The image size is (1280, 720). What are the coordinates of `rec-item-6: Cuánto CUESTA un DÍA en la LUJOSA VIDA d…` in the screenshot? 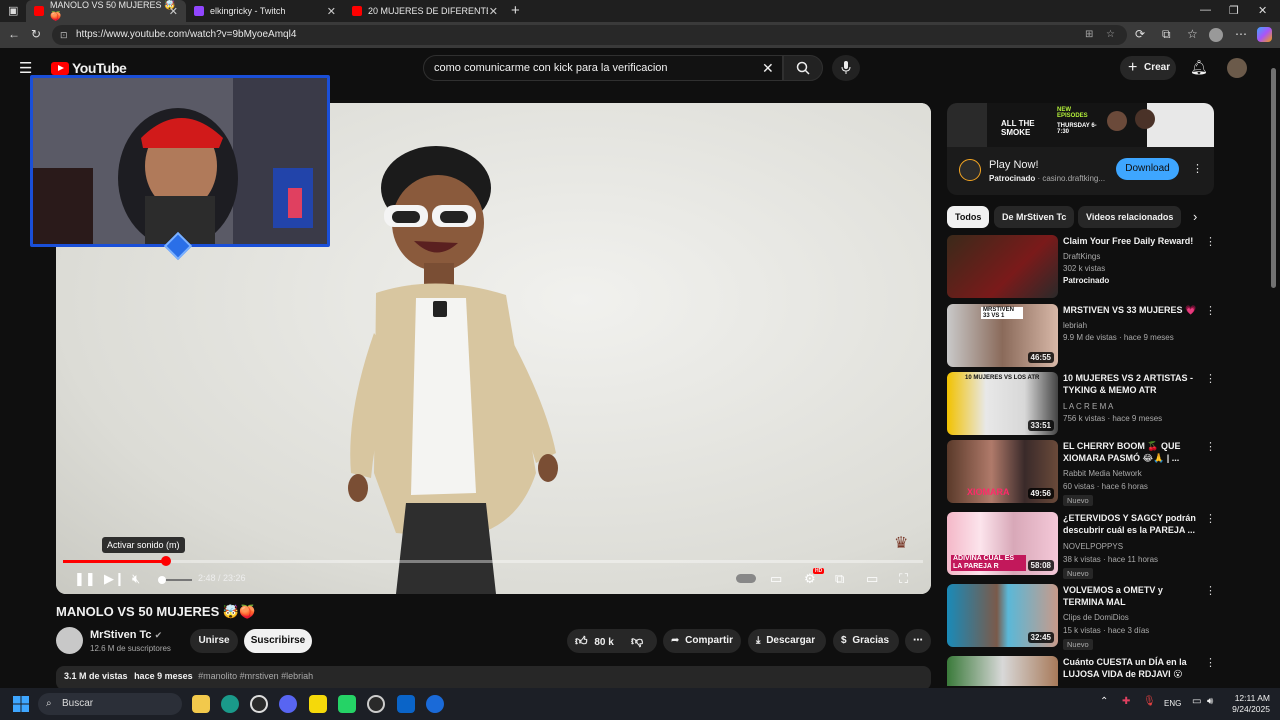 It's located at (1080, 671).